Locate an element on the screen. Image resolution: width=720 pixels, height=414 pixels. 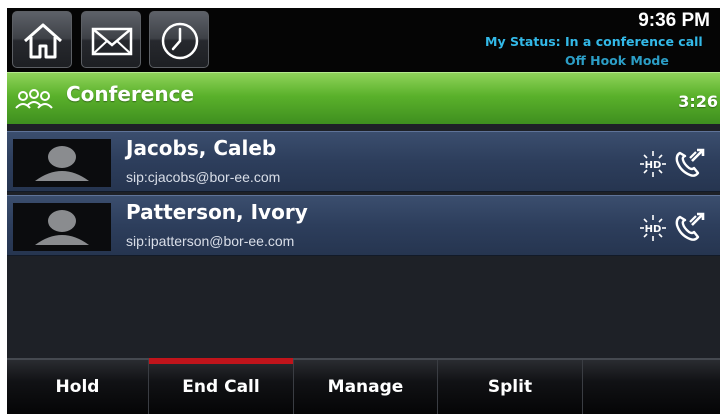
recent-calls-button is located at coordinates (179, 39).